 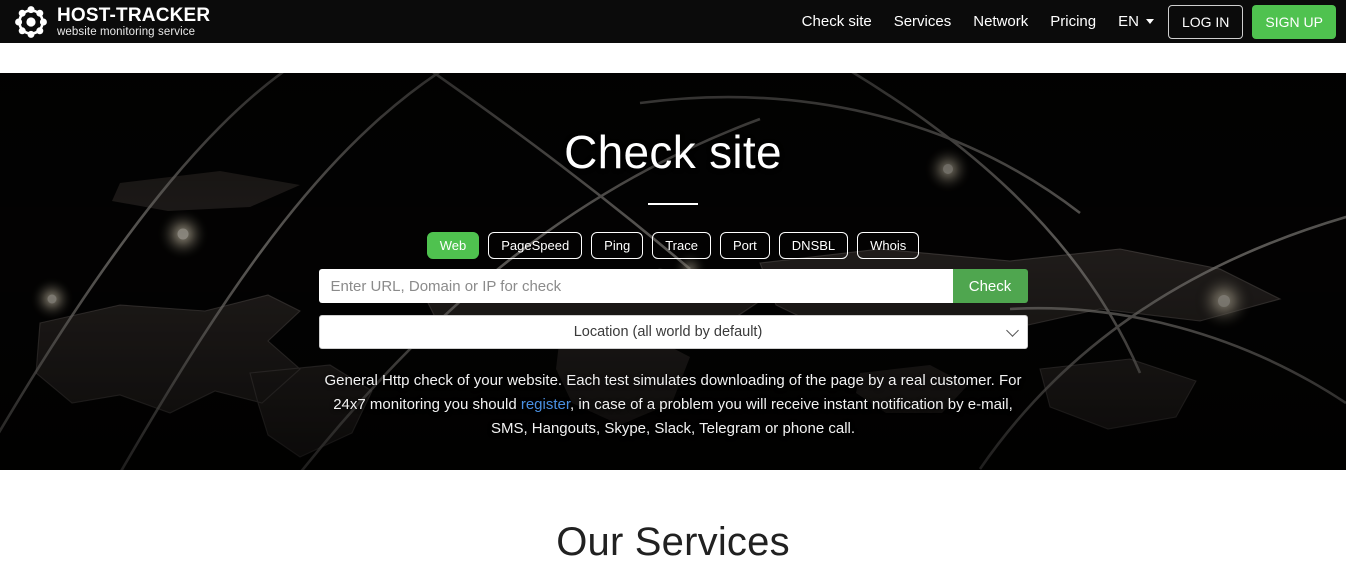 What do you see at coordinates (1012, 330) in the screenshot?
I see `chevron-down-icon` at bounding box center [1012, 330].